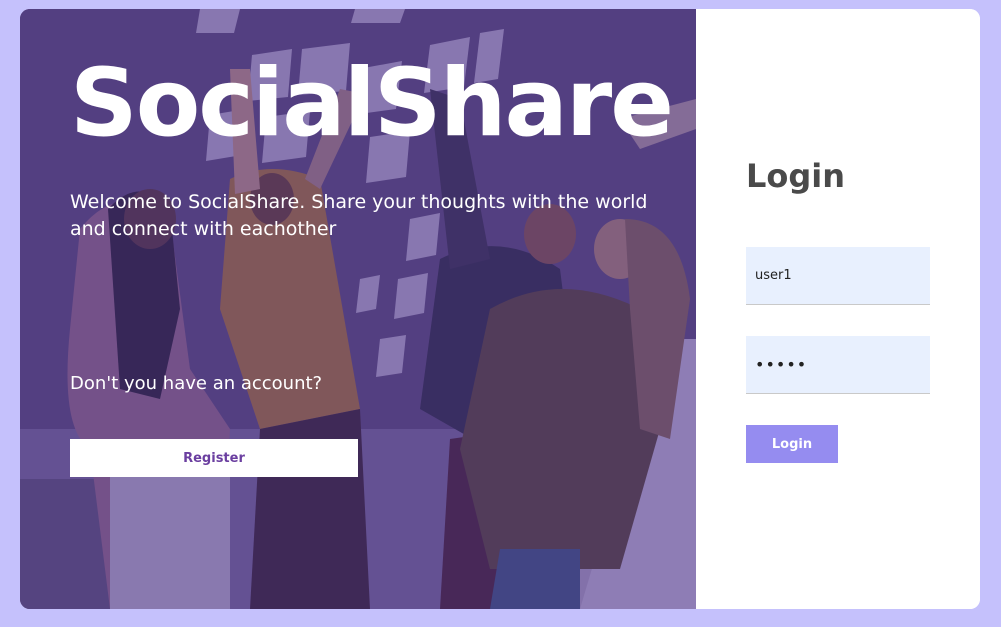  What do you see at coordinates (196, 383) in the screenshot?
I see `register-prompt: Don't you have an account?` at bounding box center [196, 383].